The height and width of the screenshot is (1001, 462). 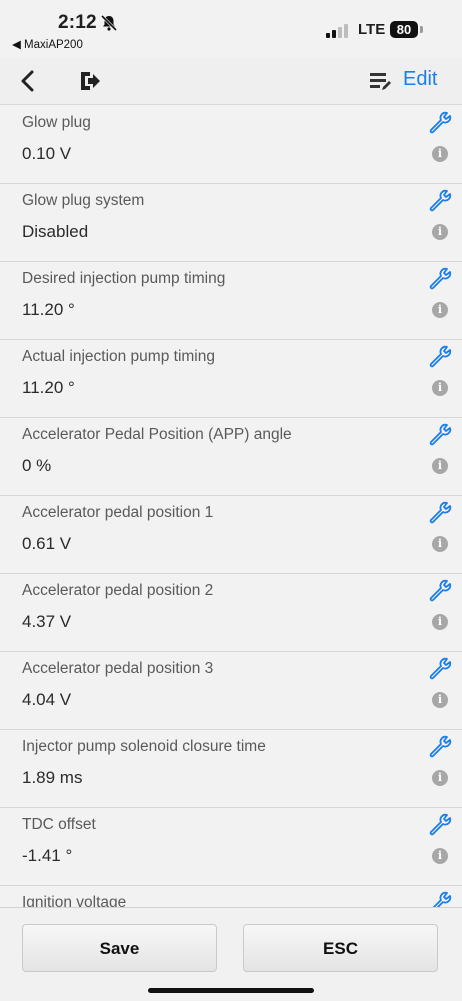 I want to click on list-item: Accelerator pedal position 1 0.61 V i, so click(x=231, y=534).